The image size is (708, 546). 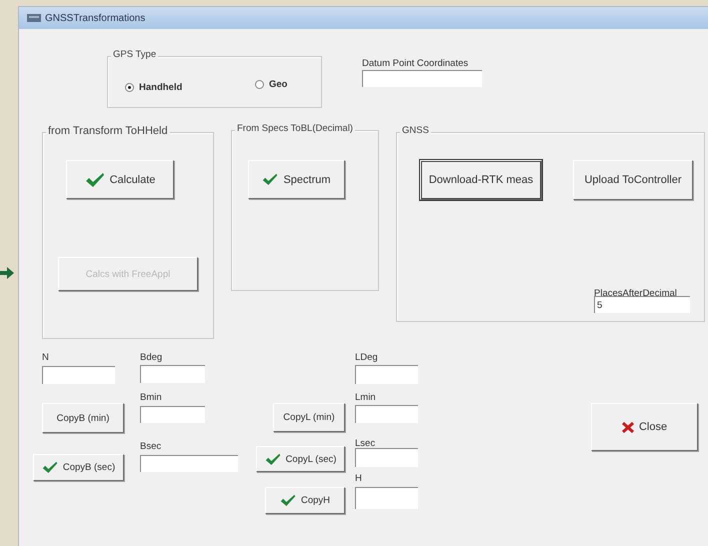 I want to click on field-label: Bdeg, so click(x=151, y=357).